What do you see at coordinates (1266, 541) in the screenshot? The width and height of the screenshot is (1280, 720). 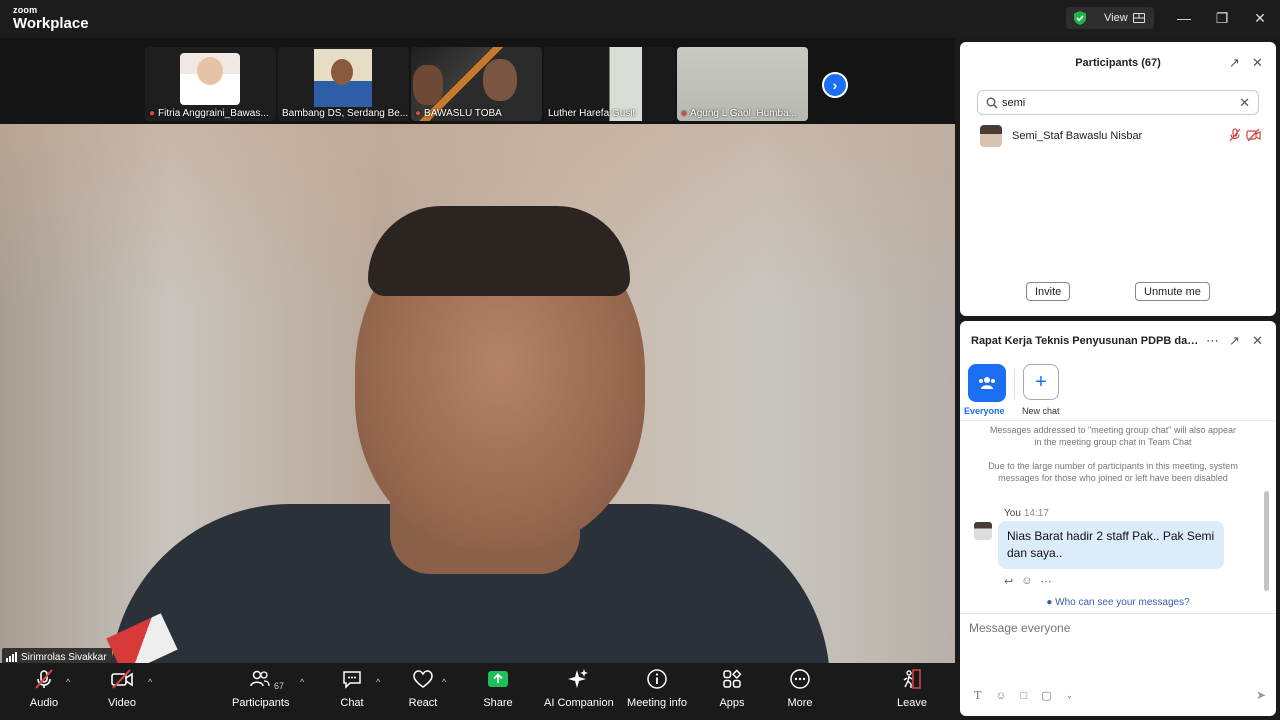 I see `chat-scrollbar` at bounding box center [1266, 541].